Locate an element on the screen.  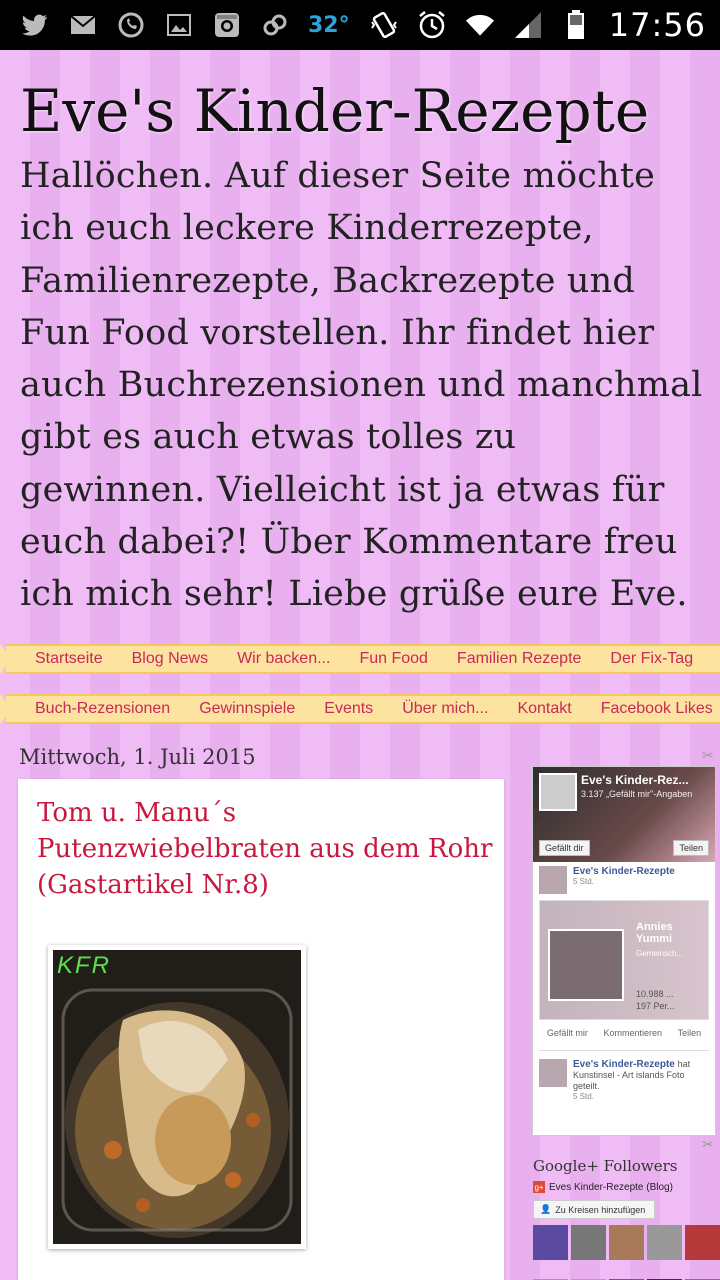
post-image: KFR is located at coordinates (177, 1097).